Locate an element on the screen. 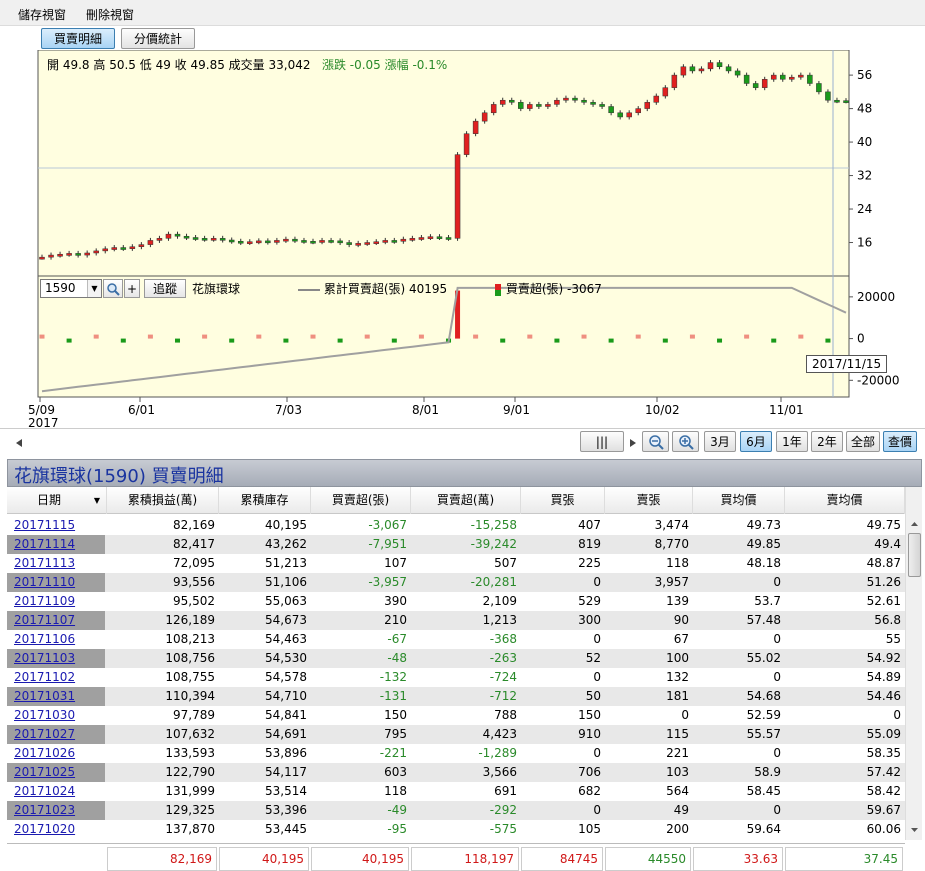 This screenshot has width=925, height=871. cell-date: 20171024 is located at coordinates (56, 791).